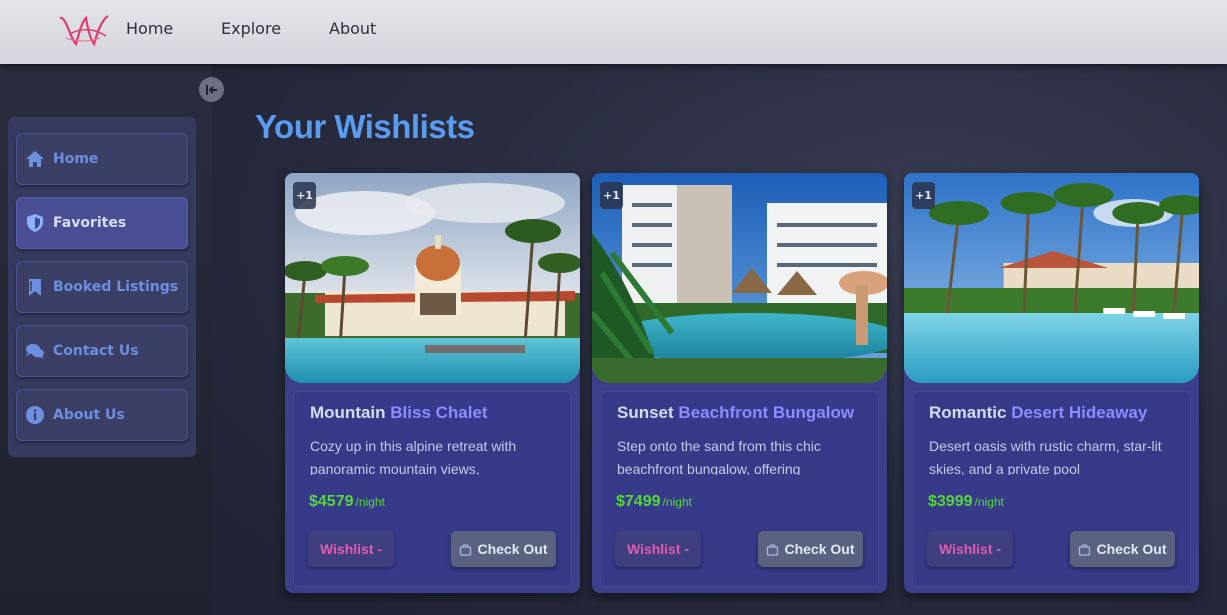  I want to click on listing-title-first-word: Mountain, so click(348, 412).